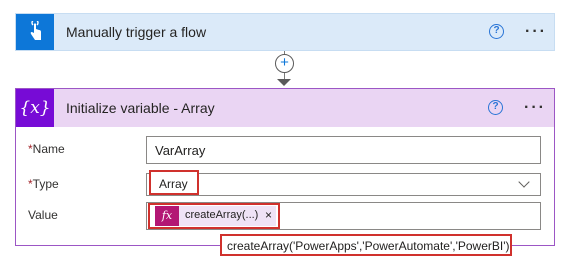 The height and width of the screenshot is (259, 569). I want to click on name-label: *Name, so click(46, 149).